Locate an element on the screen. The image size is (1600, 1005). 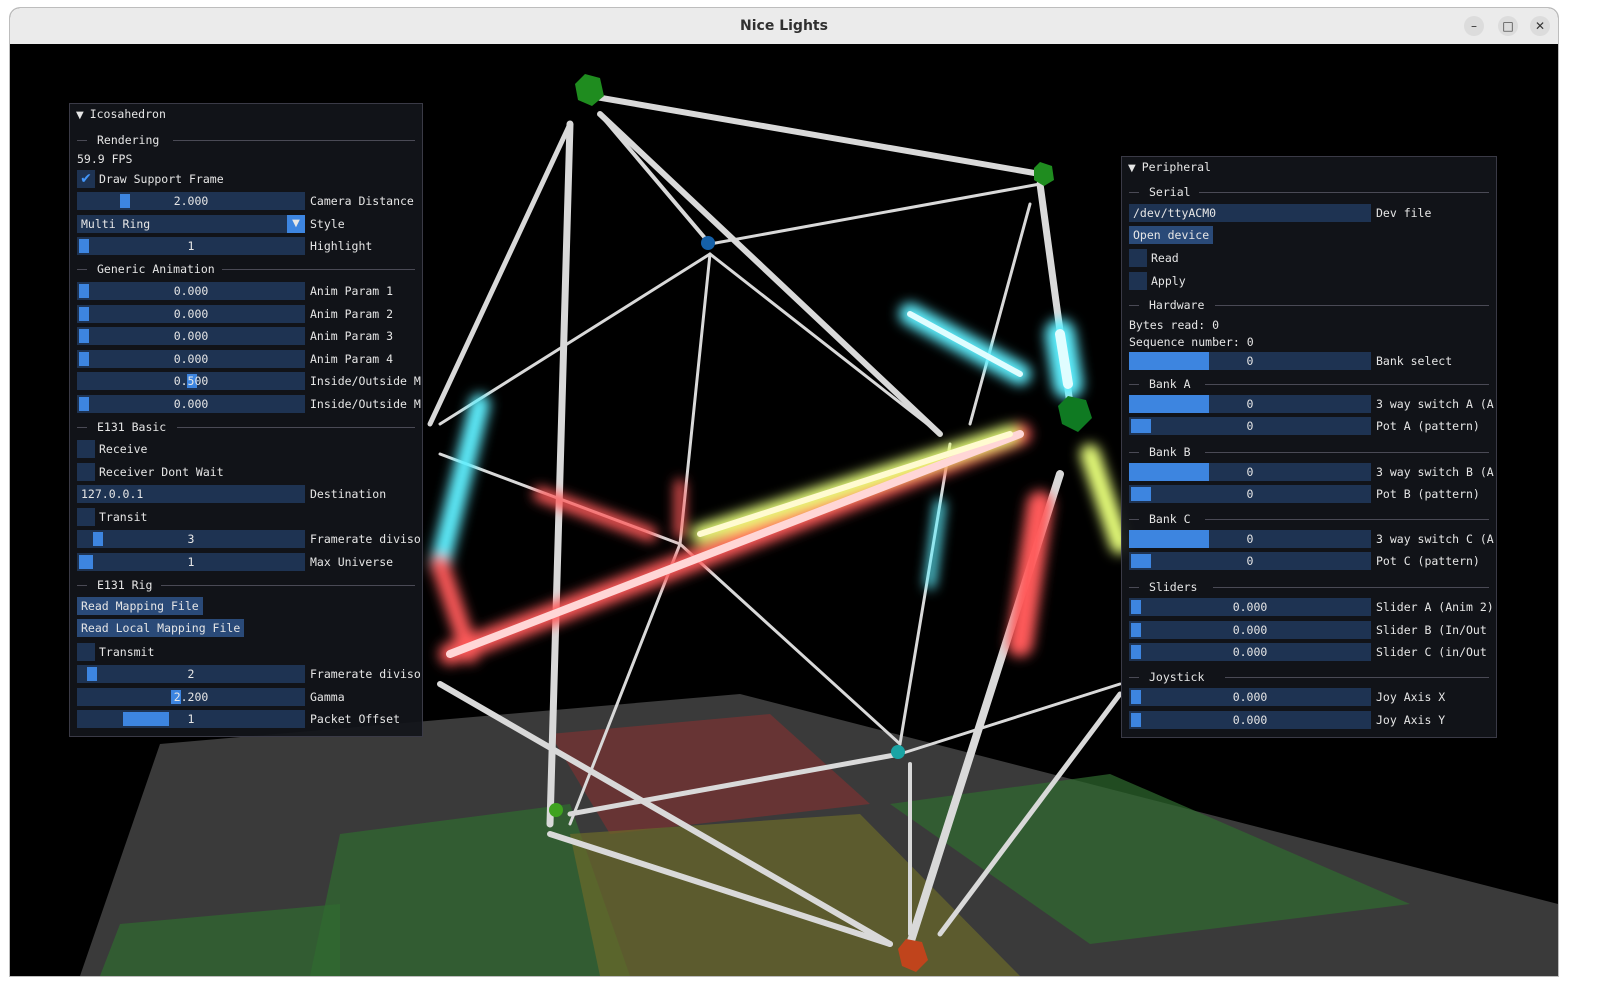
camera-distance-slider: 2.000 is located at coordinates (191, 201).